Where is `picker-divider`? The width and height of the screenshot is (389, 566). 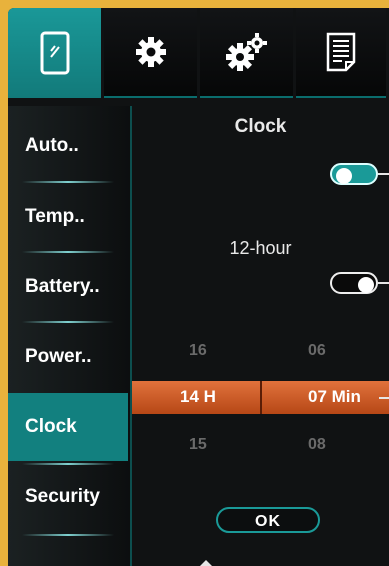 picker-divider is located at coordinates (261, 397).